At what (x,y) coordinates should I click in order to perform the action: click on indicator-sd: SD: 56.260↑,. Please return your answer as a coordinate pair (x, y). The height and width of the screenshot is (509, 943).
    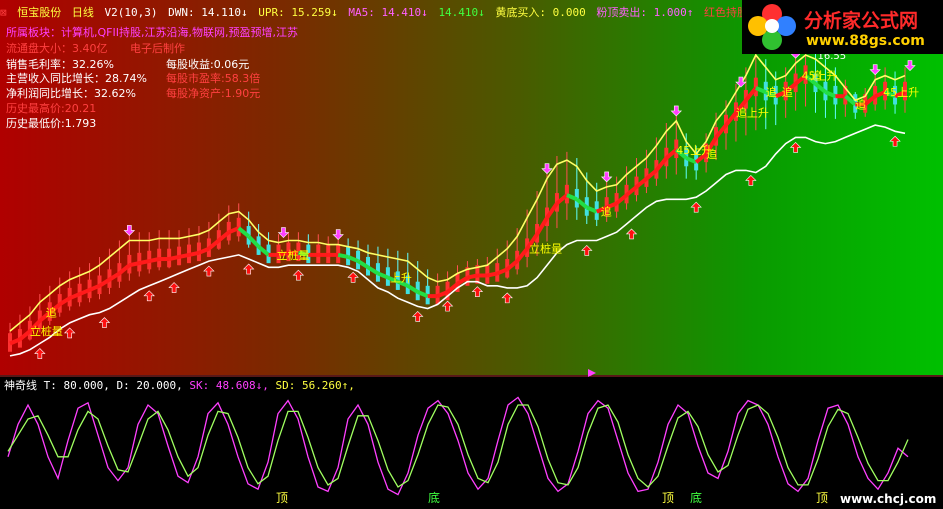
    Looking at the image, I should click on (315, 385).